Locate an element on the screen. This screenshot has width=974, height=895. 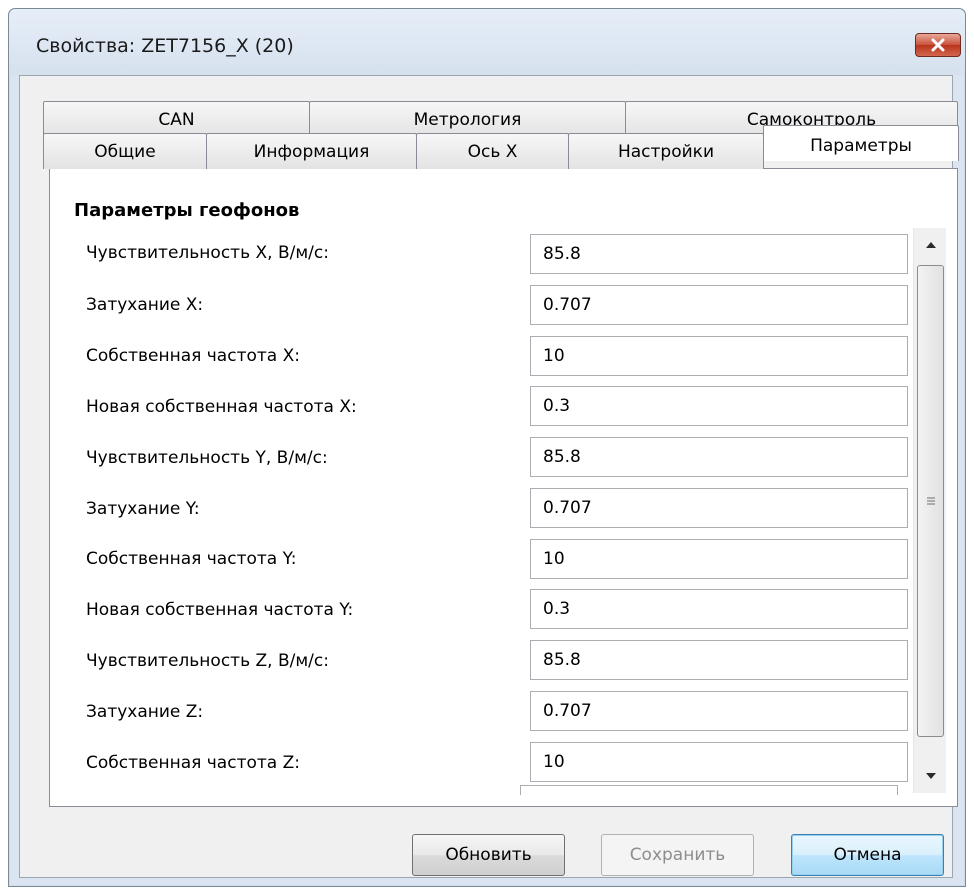
new-natural-frequency-x-field is located at coordinates (719, 406).